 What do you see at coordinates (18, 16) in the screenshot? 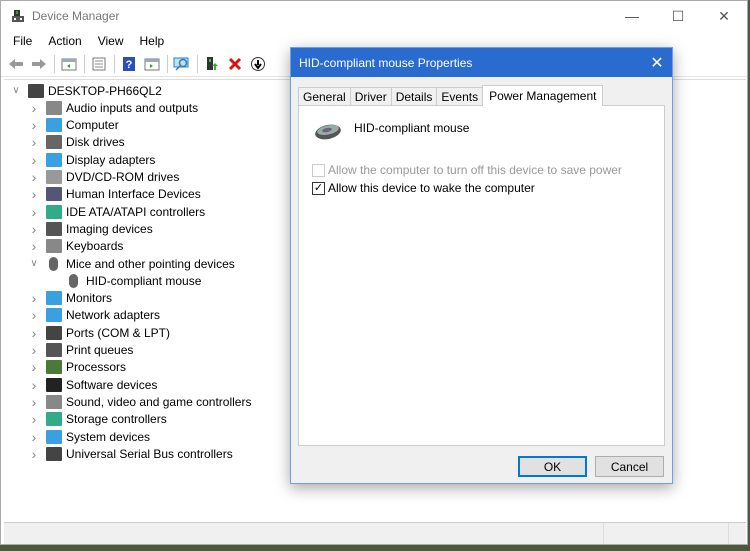
I see `device-manager-icon` at bounding box center [18, 16].